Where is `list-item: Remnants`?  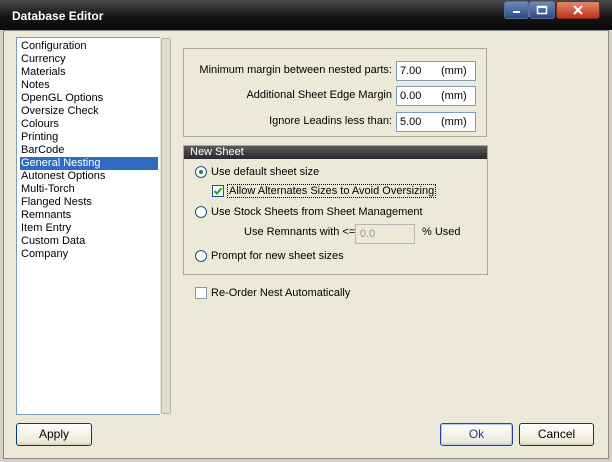 list-item: Remnants is located at coordinates (89, 215).